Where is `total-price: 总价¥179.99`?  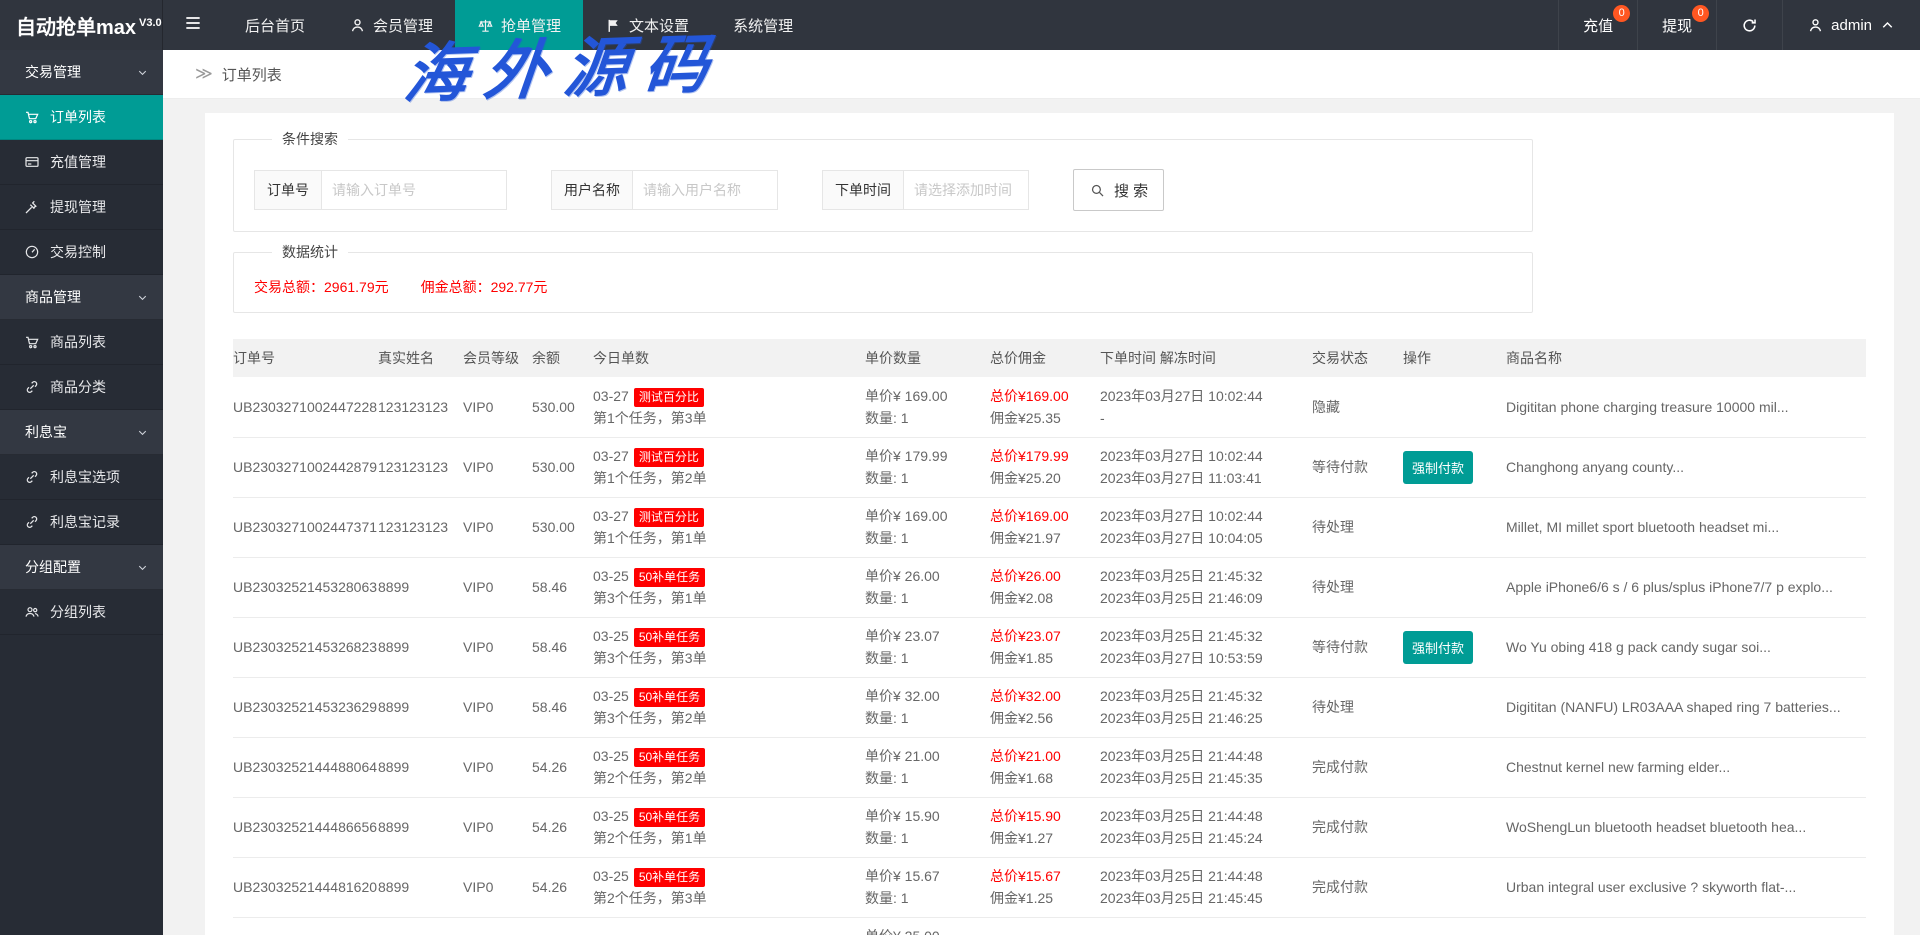
total-price: 总价¥179.99 is located at coordinates (1029, 456).